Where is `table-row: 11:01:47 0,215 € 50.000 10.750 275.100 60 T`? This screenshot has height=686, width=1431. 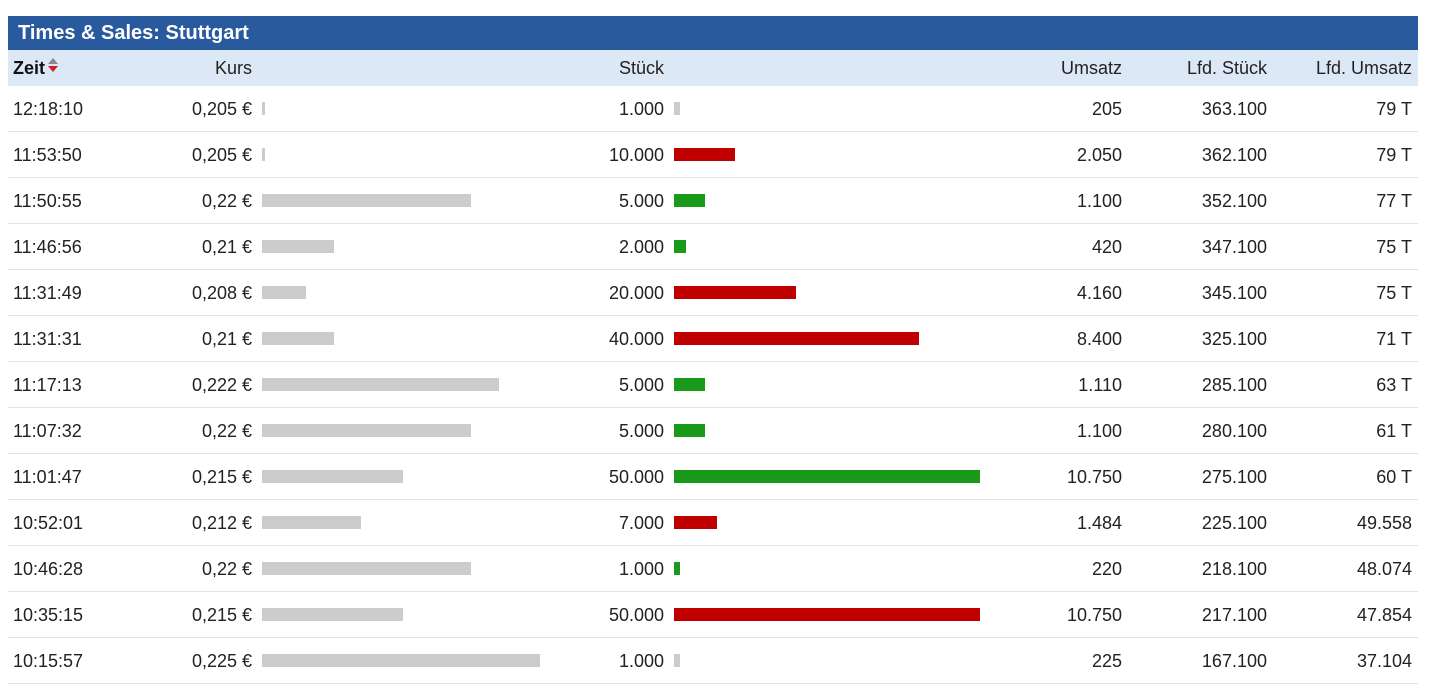
table-row: 11:01:47 0,215 € 50.000 10.750 275.100 60 T is located at coordinates (713, 477).